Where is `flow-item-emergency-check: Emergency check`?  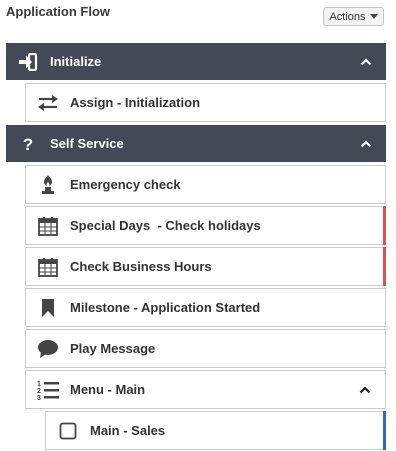 flow-item-emergency-check: Emergency check is located at coordinates (205, 184).